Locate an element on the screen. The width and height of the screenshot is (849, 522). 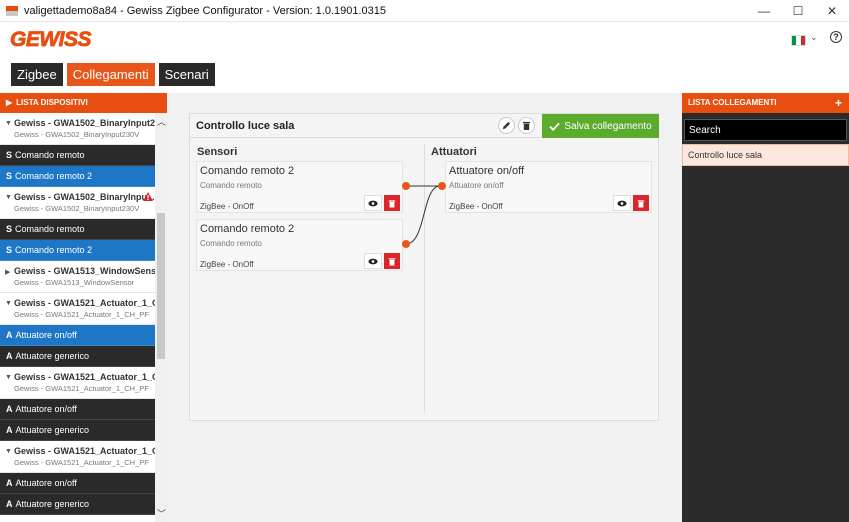
scrollbar-thumb is located at coordinates (161, 286).